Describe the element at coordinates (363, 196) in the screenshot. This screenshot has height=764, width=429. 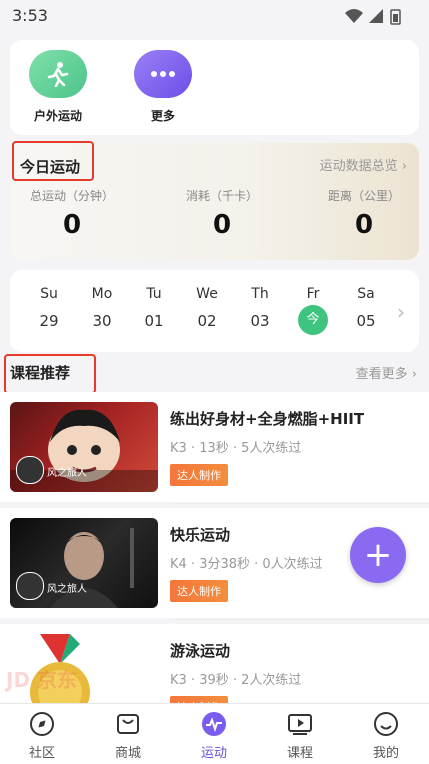
I see `stat-label: 距离（公里）` at that location.